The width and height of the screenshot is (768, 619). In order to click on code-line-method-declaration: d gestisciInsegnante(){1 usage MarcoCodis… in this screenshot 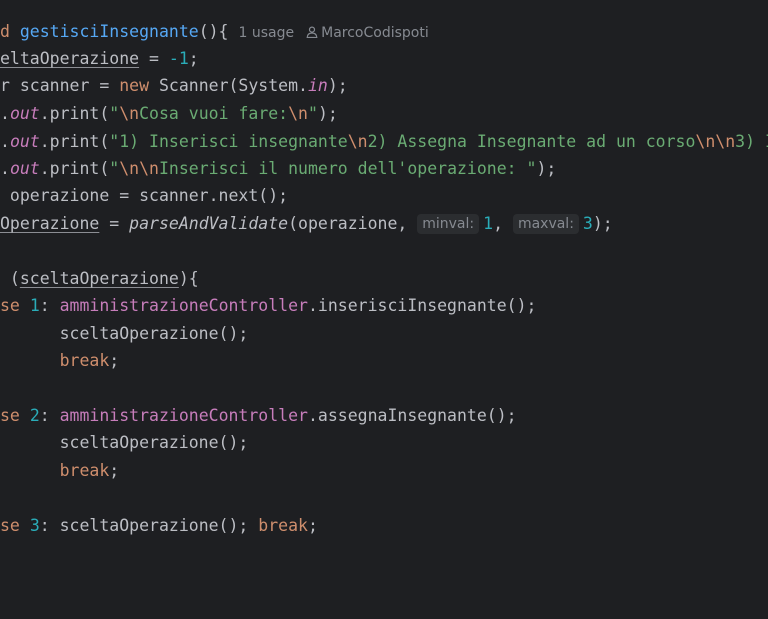, I will do `click(214, 31)`.